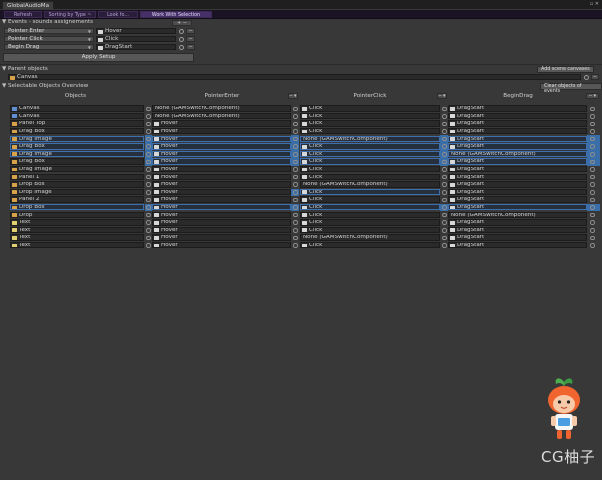 Image resolution: width=602 pixels, height=480 pixels. I want to click on sound-field: DragStart, so click(136, 47).